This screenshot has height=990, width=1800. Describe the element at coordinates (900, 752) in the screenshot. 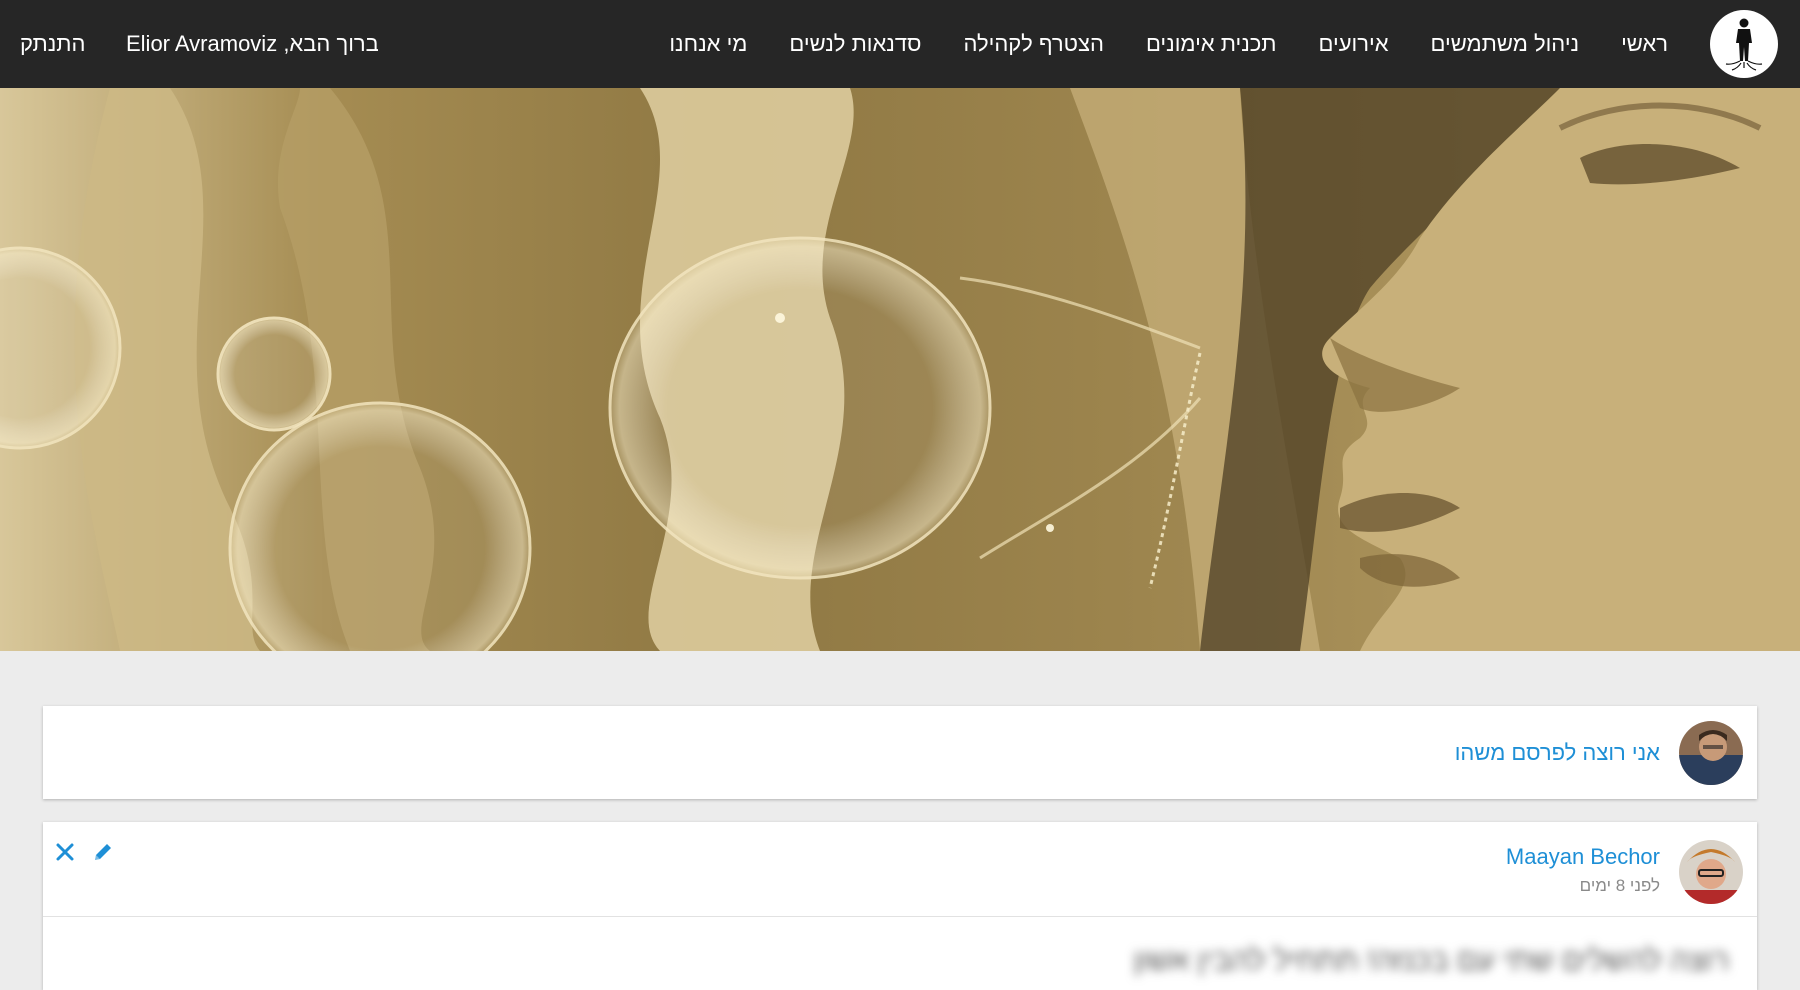

I see `post-composer-card: אני רוצה לפרסם משהו` at that location.